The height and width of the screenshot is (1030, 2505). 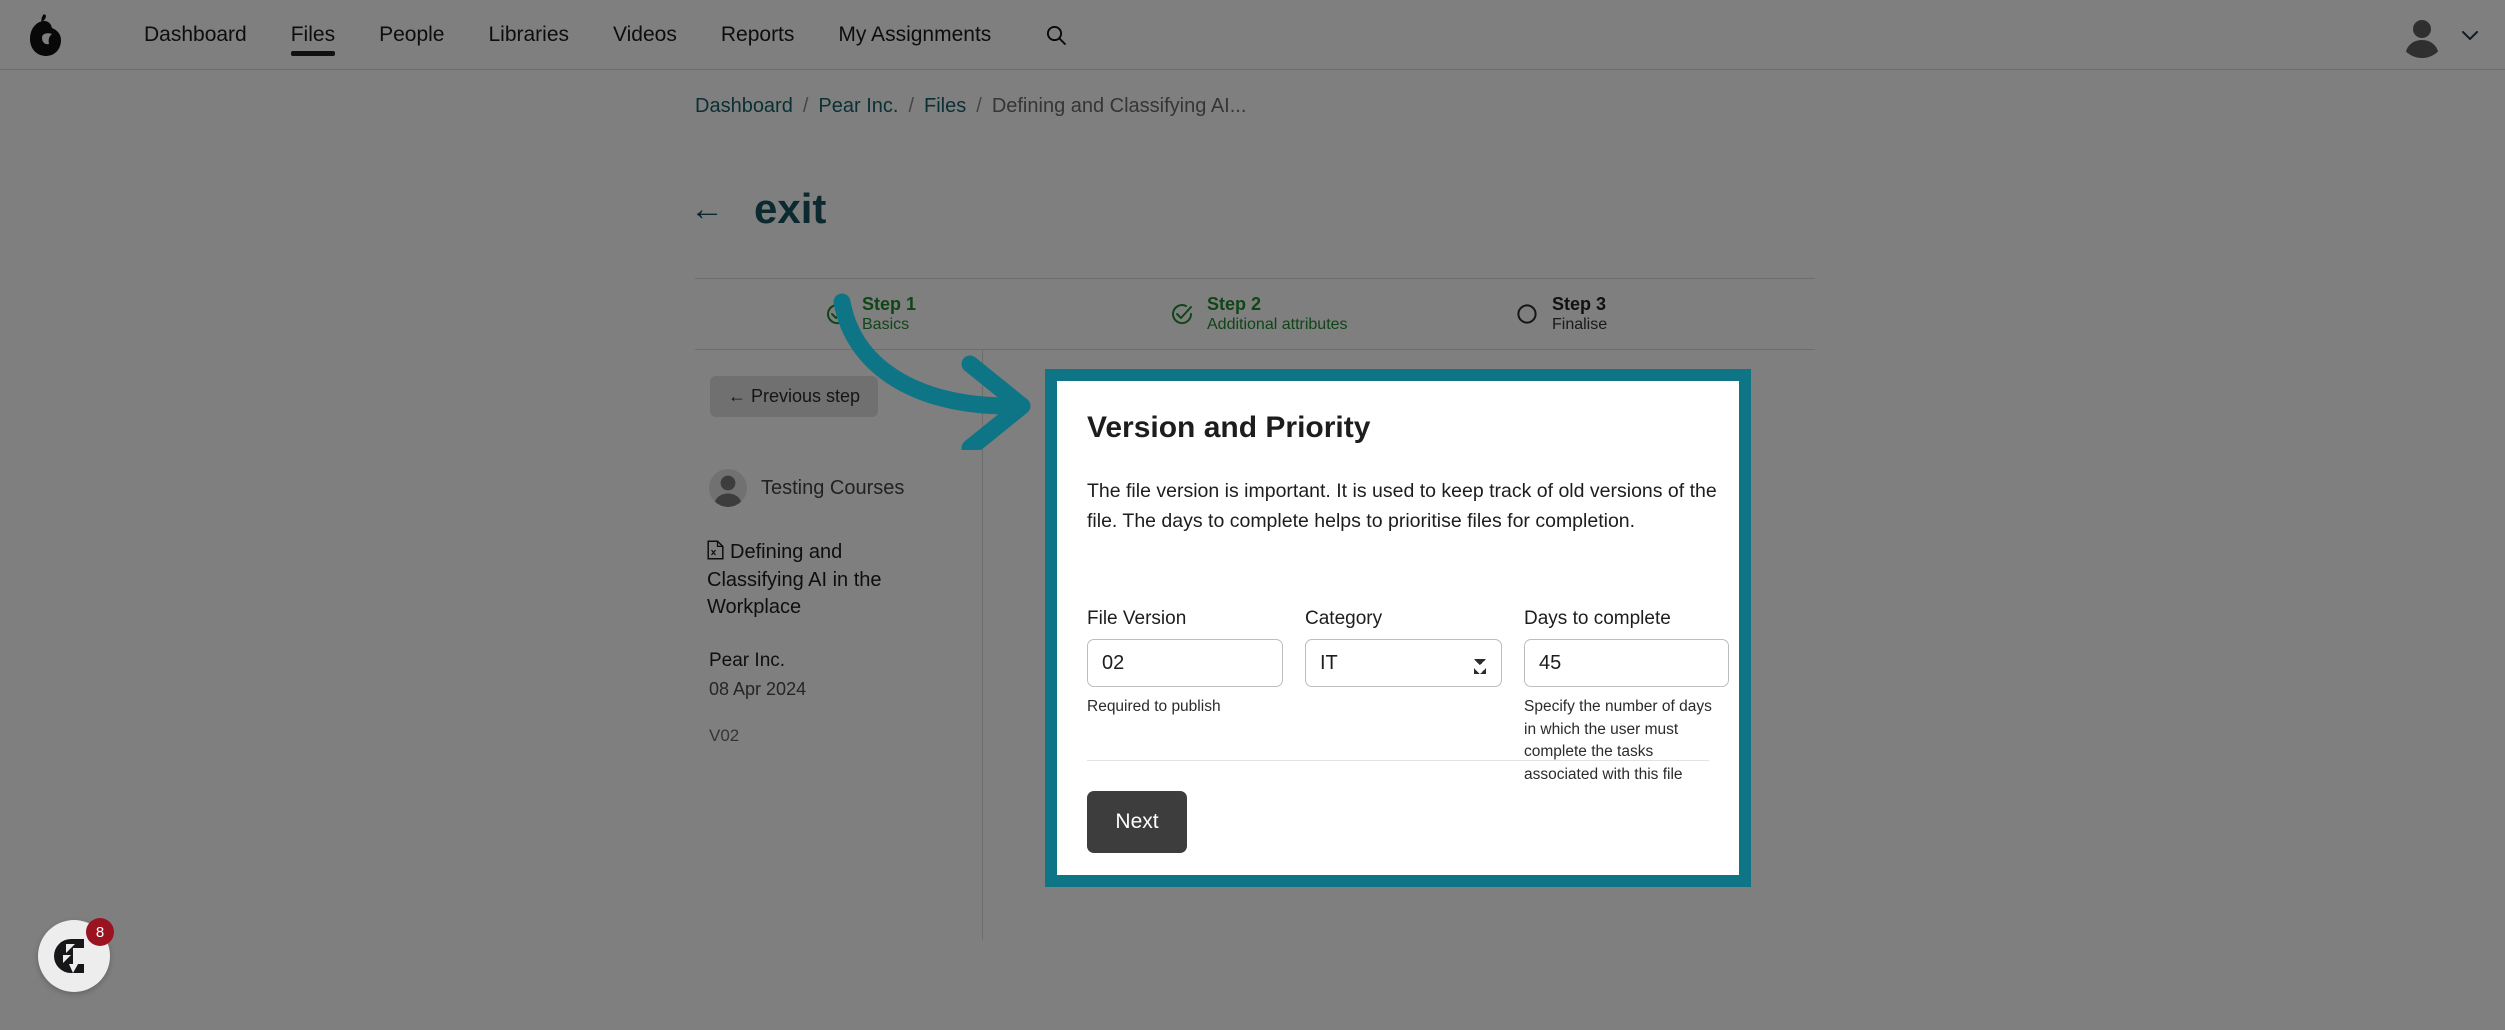 What do you see at coordinates (724, 736) in the screenshot?
I see `sidebar-version: V02` at bounding box center [724, 736].